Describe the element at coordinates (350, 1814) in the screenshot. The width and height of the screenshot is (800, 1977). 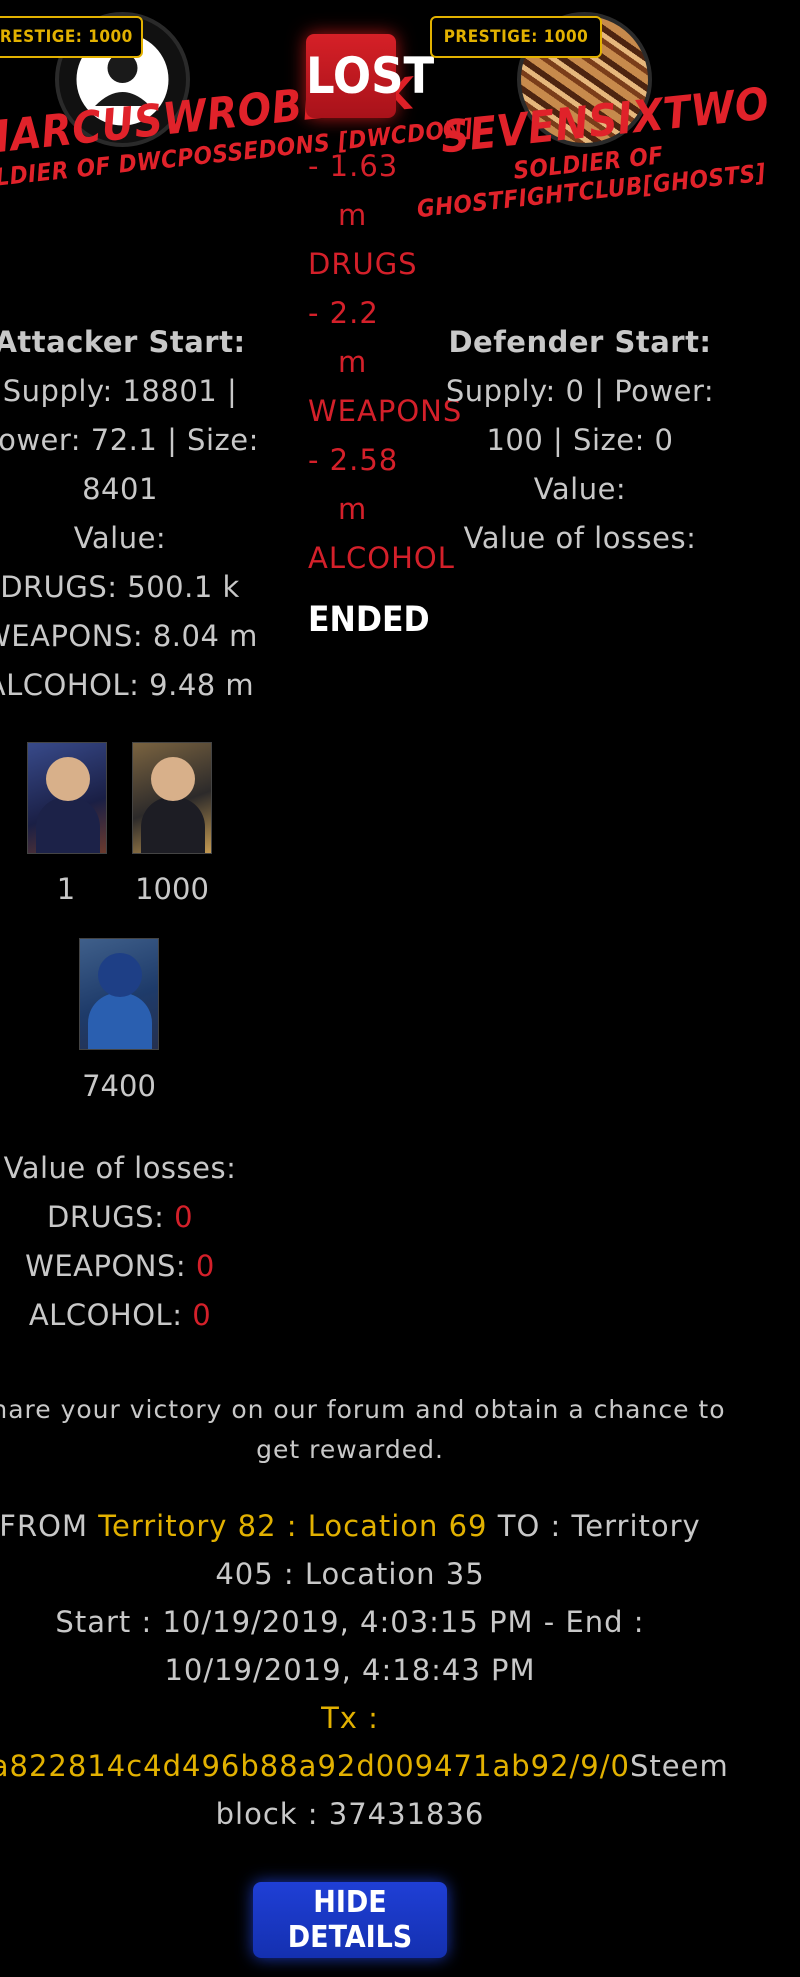
I see `block-number: block : 37431836` at that location.